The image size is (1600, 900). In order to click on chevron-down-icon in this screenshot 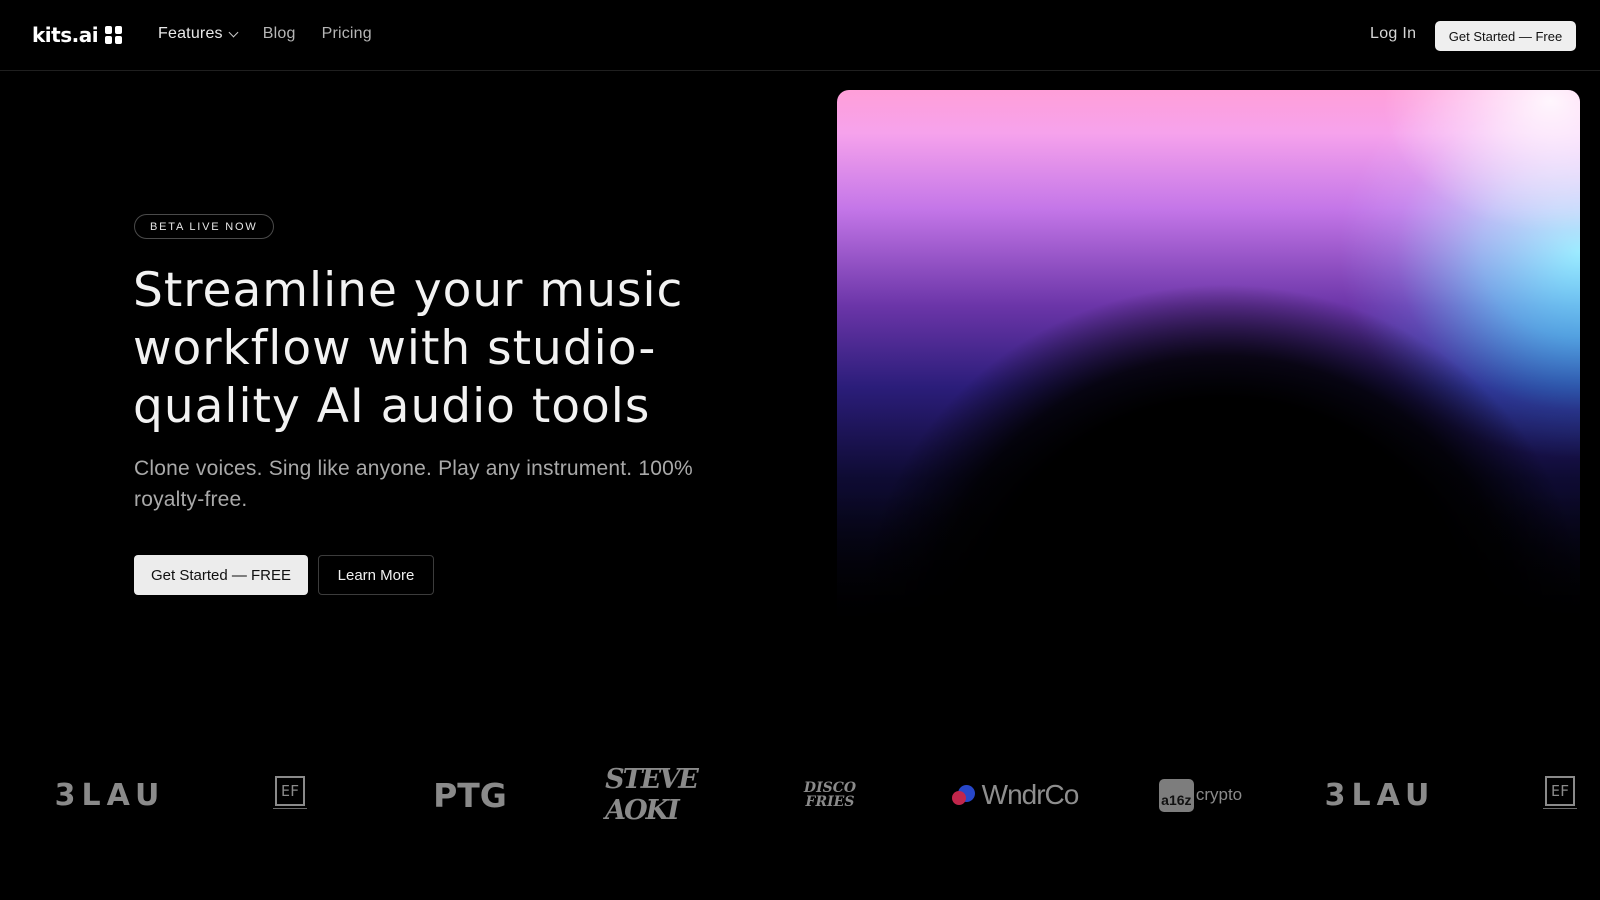, I will do `click(233, 32)`.